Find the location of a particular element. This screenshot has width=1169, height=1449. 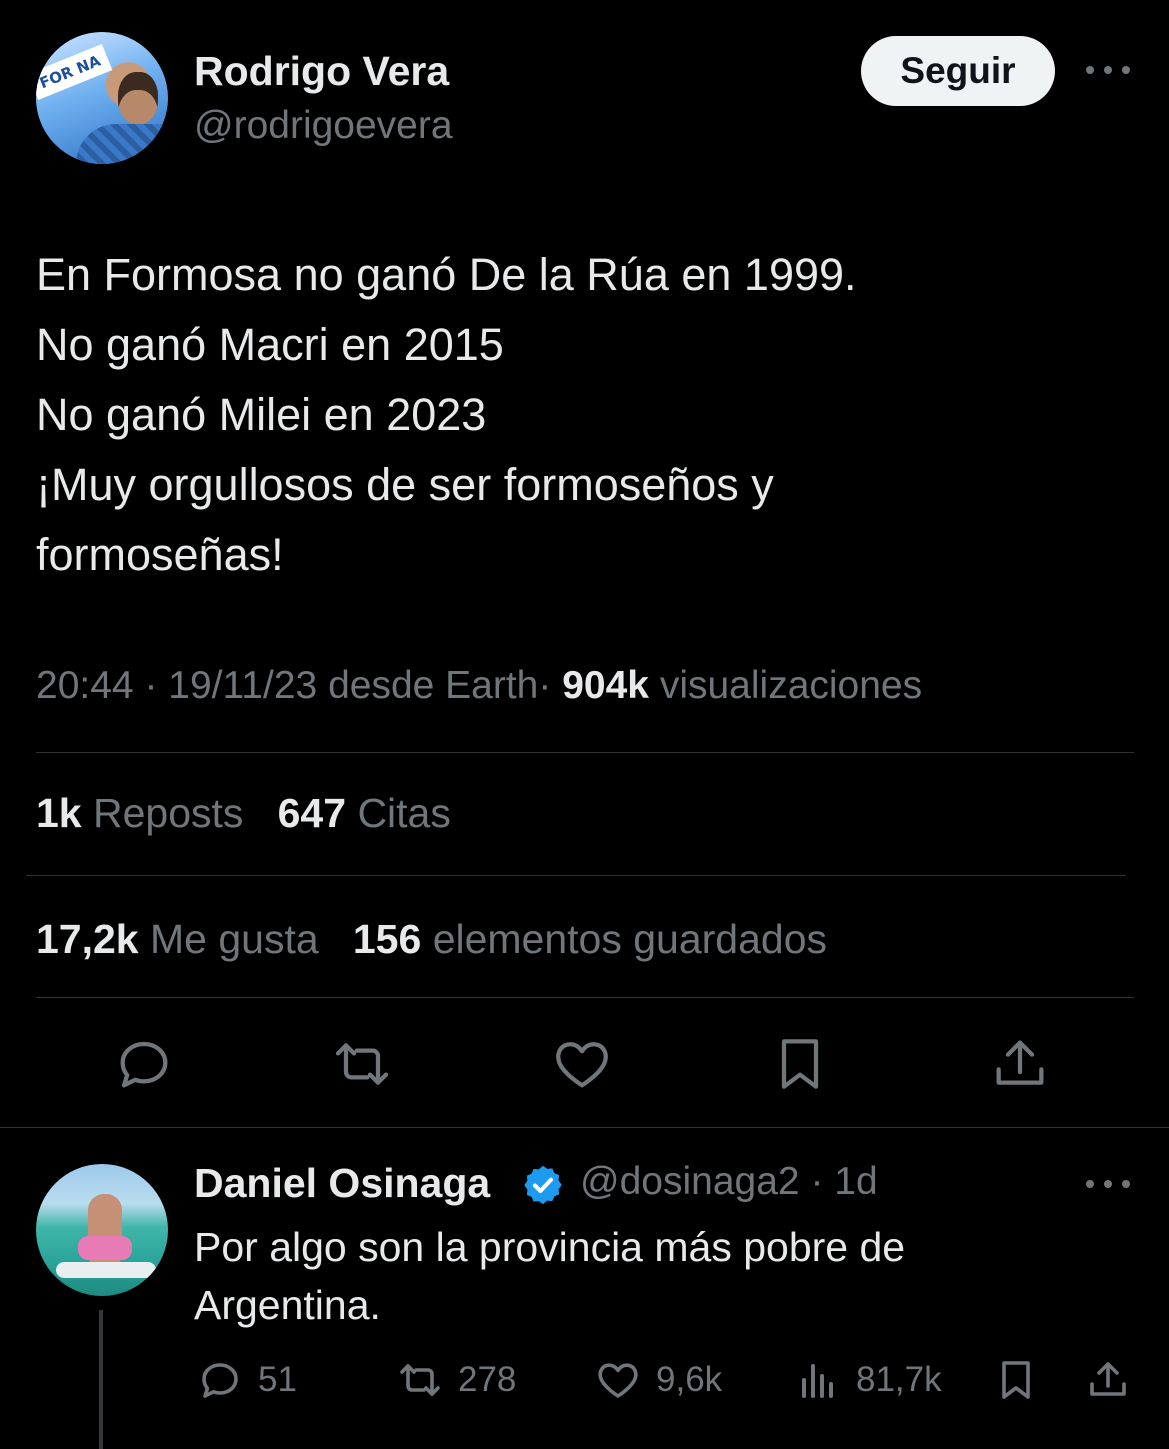

tweet-line: En Formosa no ganó De la Rúa en 1999. is located at coordinates (446, 274).